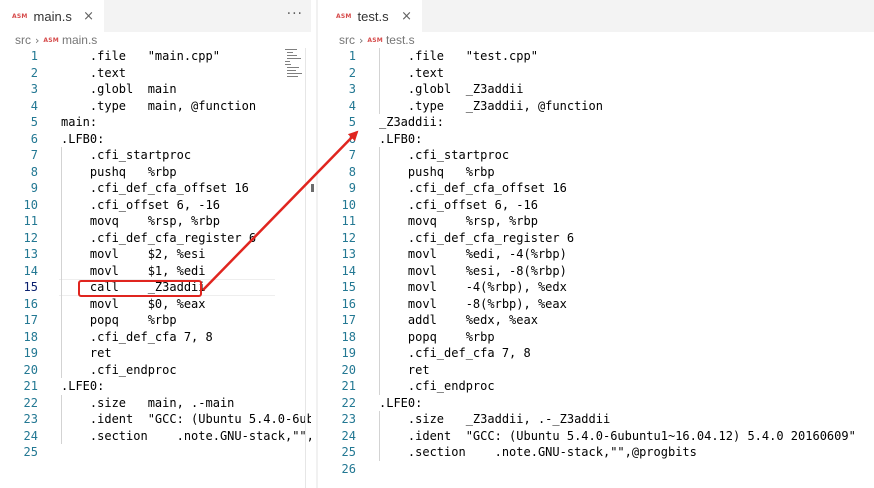 The width and height of the screenshot is (874, 488). Describe the element at coordinates (599, 469) in the screenshot. I see `code-line: 26` at that location.